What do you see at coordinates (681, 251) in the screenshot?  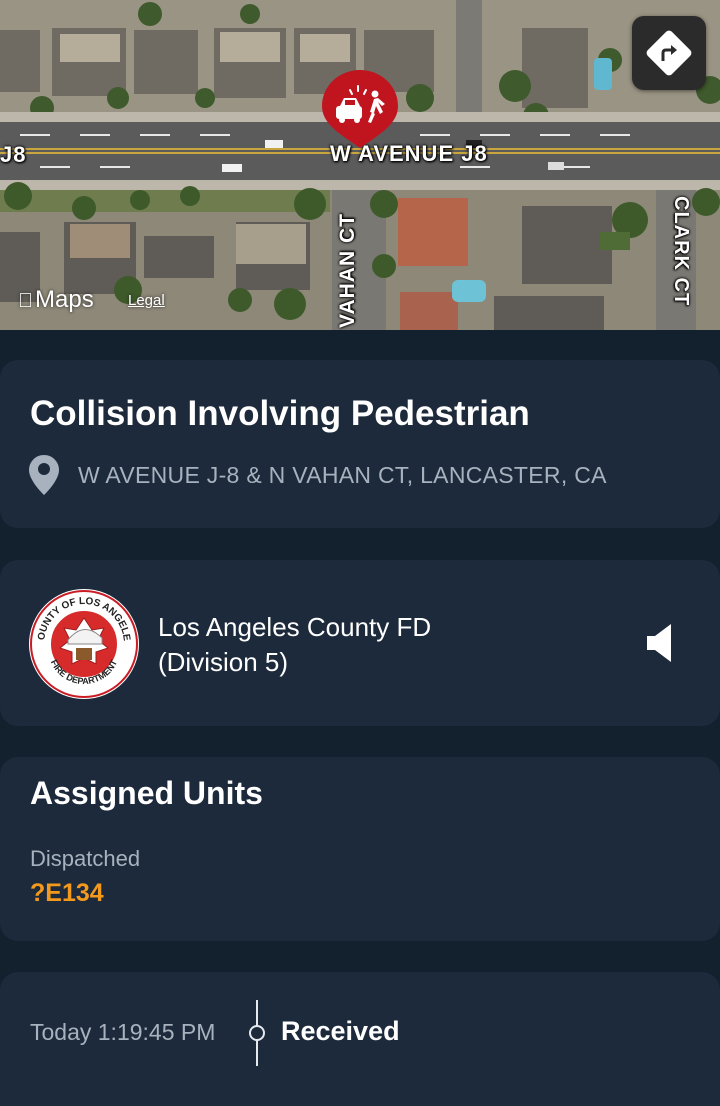 I see `street-label-clark: CLARK CT` at bounding box center [681, 251].